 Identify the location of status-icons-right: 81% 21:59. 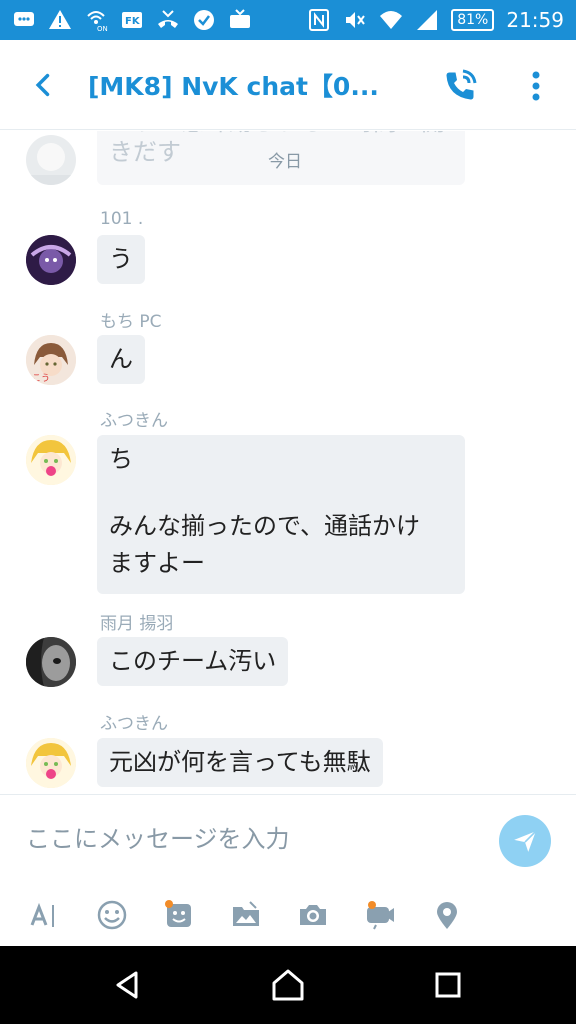
(435, 20).